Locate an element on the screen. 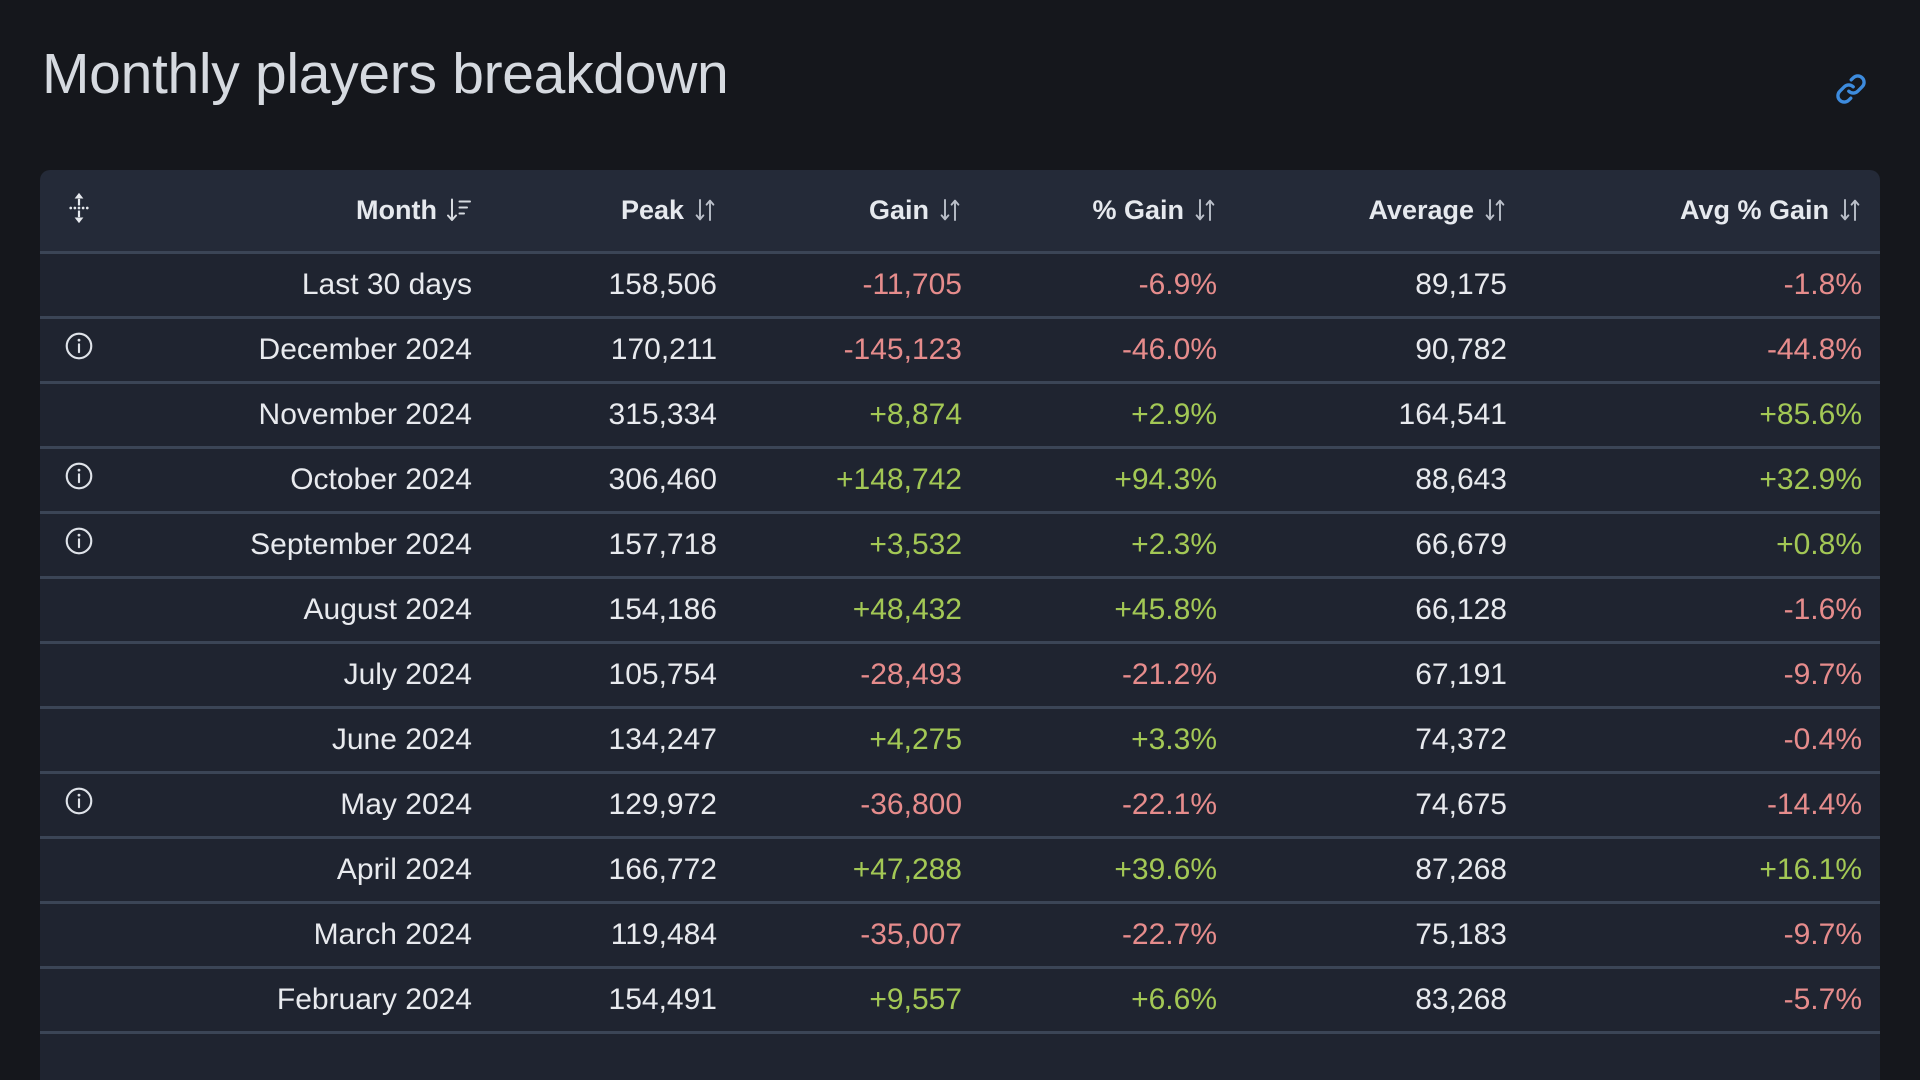  row-percent-gain-cell: +2.9% is located at coordinates (1174, 414).